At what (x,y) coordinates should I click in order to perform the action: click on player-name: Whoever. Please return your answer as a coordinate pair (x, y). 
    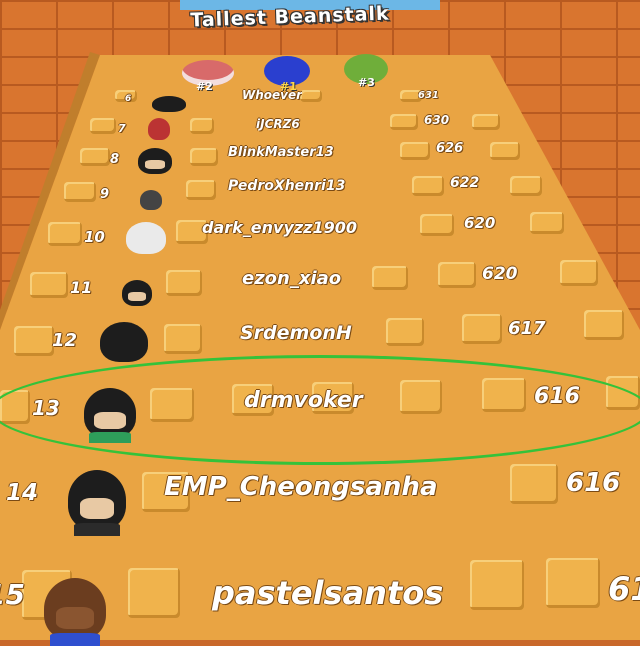
    Looking at the image, I should click on (272, 94).